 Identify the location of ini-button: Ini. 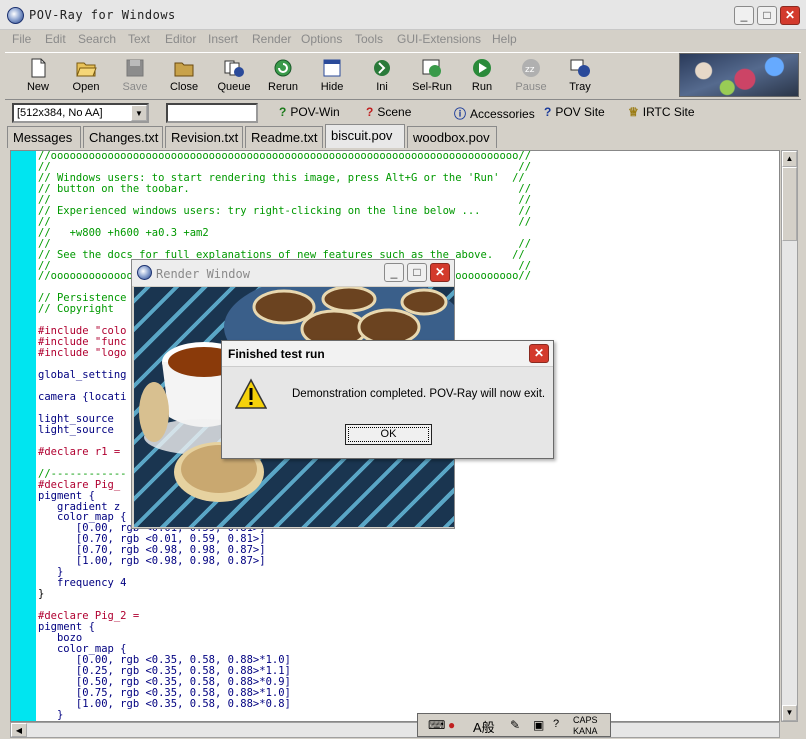
(382, 78).